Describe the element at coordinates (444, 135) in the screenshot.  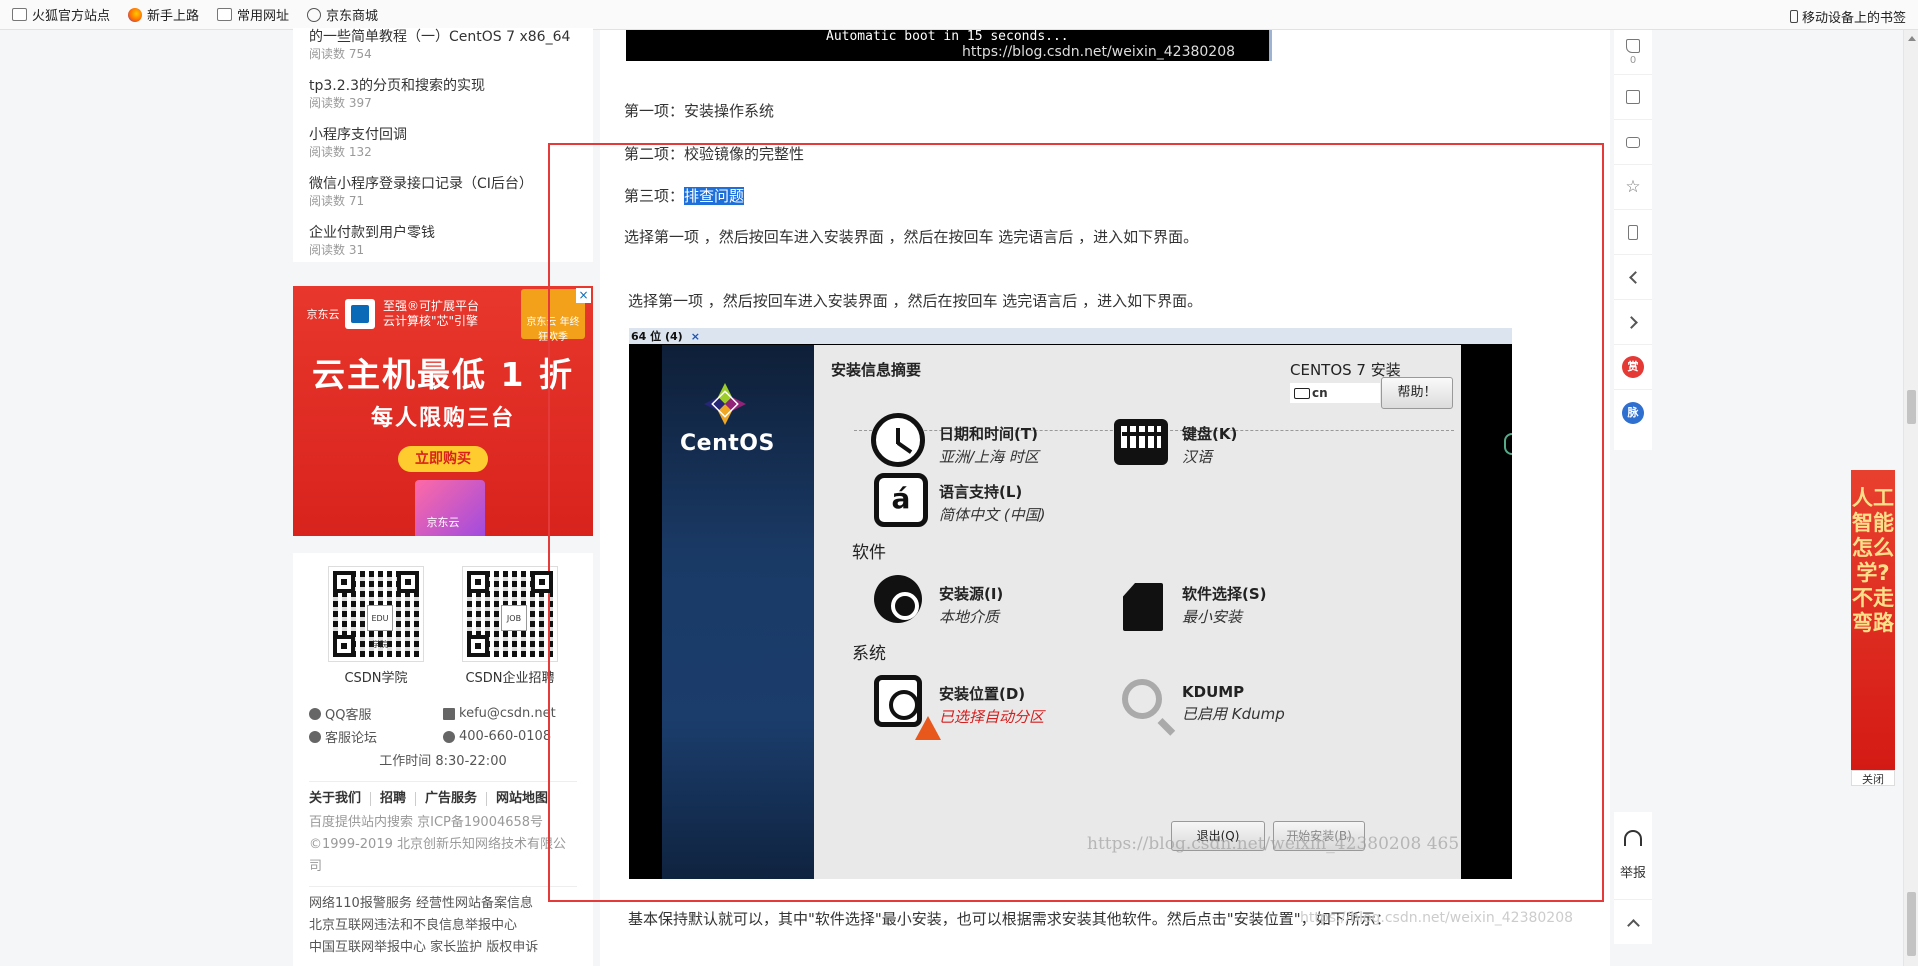
I see `article-title: 小程序支付回调` at that location.